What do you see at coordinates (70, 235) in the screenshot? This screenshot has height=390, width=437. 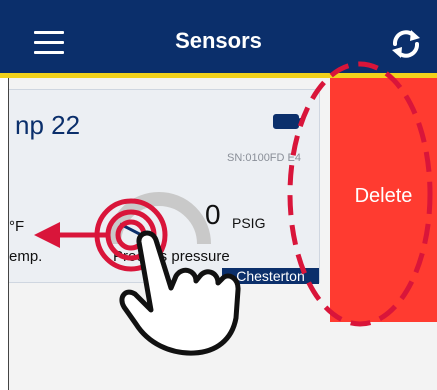 I see `swipe-left-arrow-icon` at bounding box center [70, 235].